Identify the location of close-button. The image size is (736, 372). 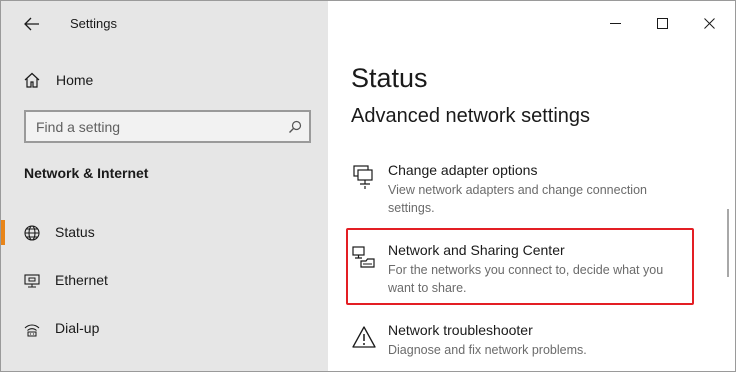
(709, 23).